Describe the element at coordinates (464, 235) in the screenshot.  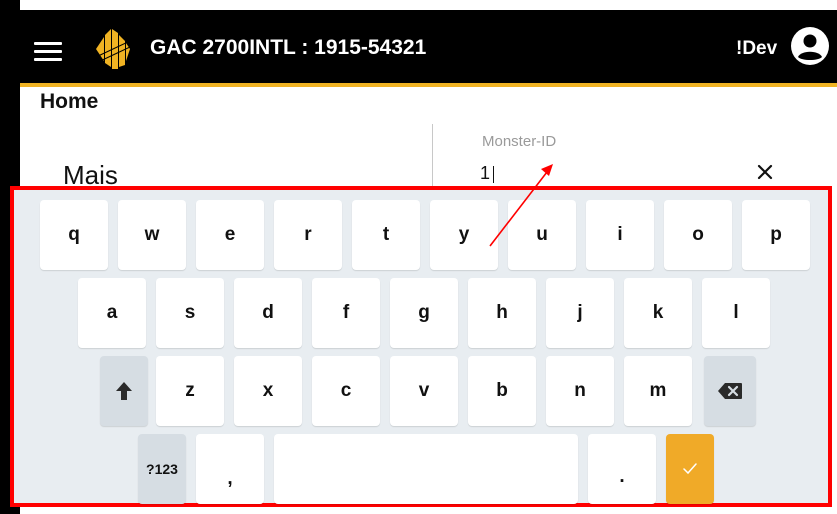
I see `key-y: y` at that location.